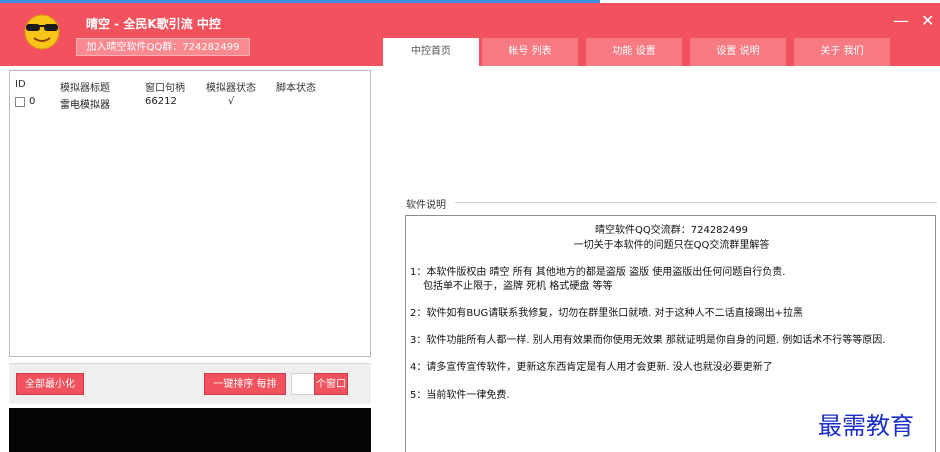  What do you see at coordinates (696, 202) in the screenshot?
I see `section-divider` at bounding box center [696, 202].